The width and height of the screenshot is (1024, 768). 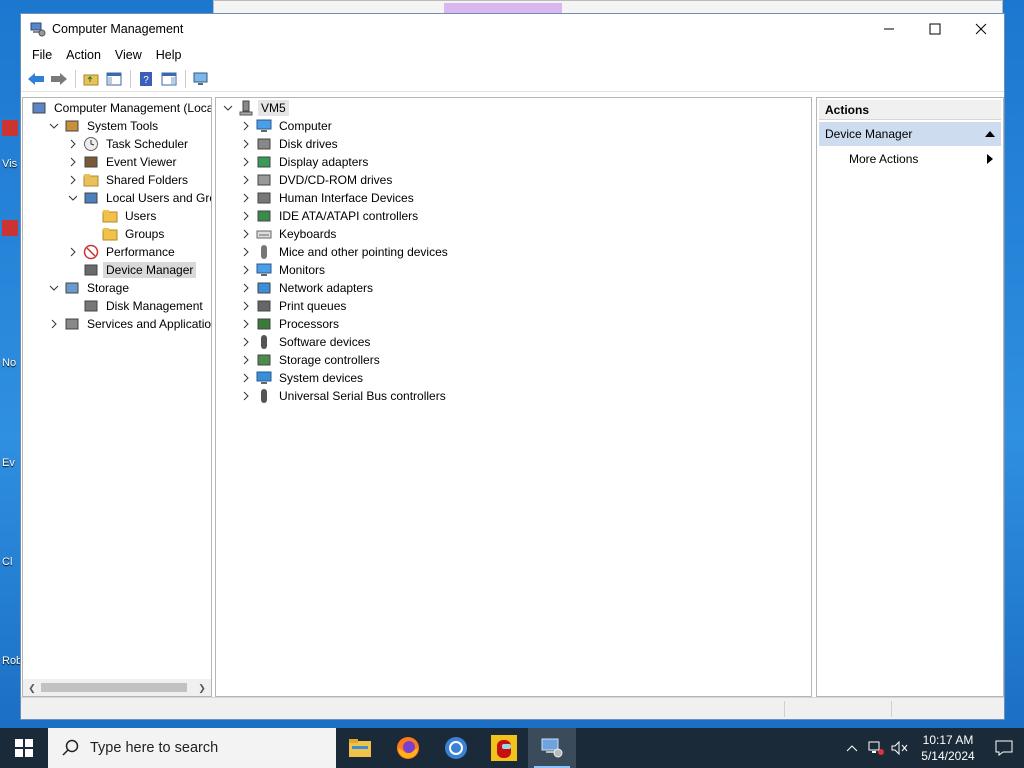 I want to click on volume-muted-icon, so click(x=899, y=748).